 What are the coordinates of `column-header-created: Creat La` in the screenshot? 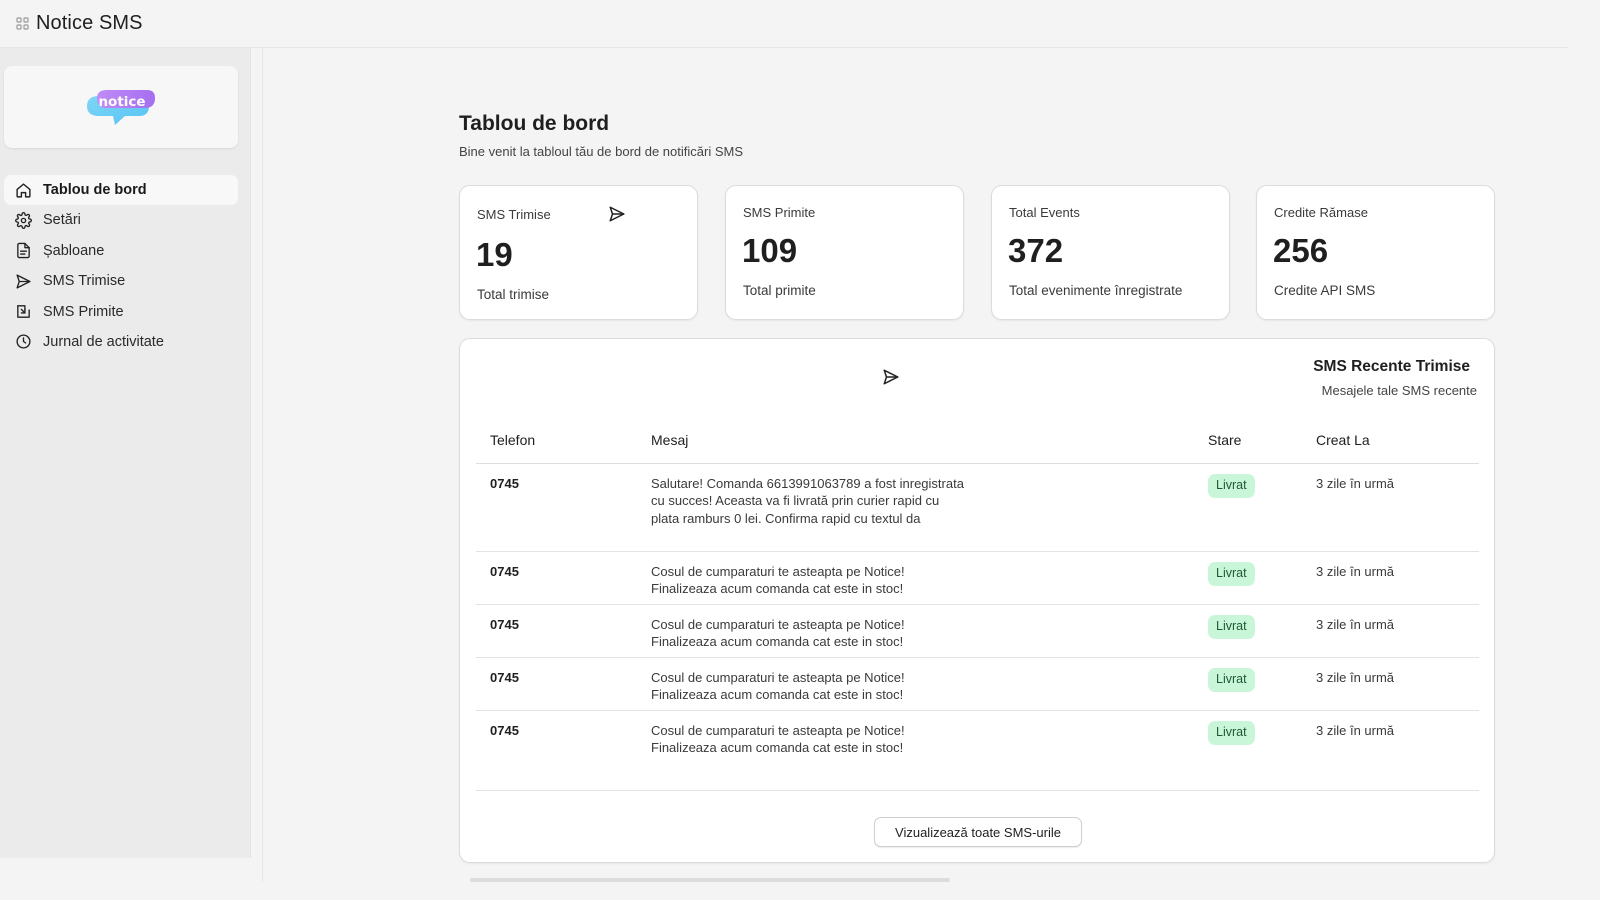 It's located at (1343, 440).